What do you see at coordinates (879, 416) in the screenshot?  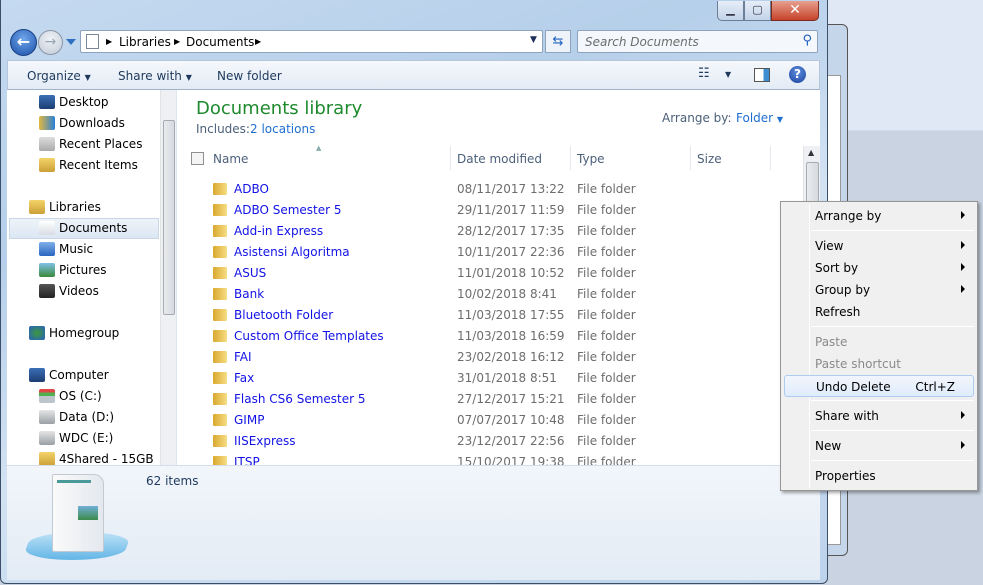 I see `menu-item-share-with: Share with` at bounding box center [879, 416].